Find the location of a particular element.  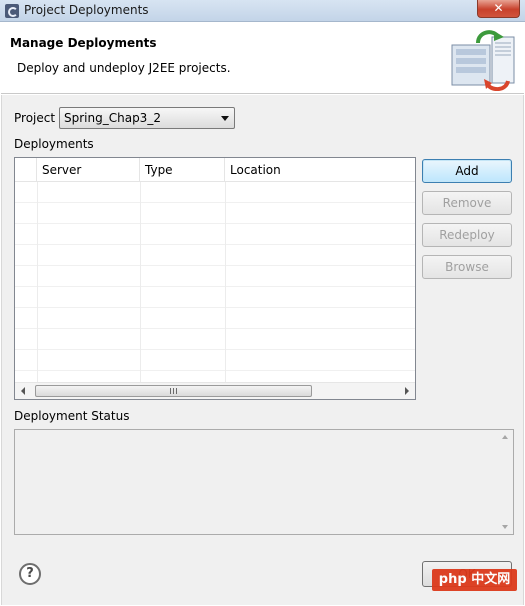

column-header-server: Server is located at coordinates (88, 170).